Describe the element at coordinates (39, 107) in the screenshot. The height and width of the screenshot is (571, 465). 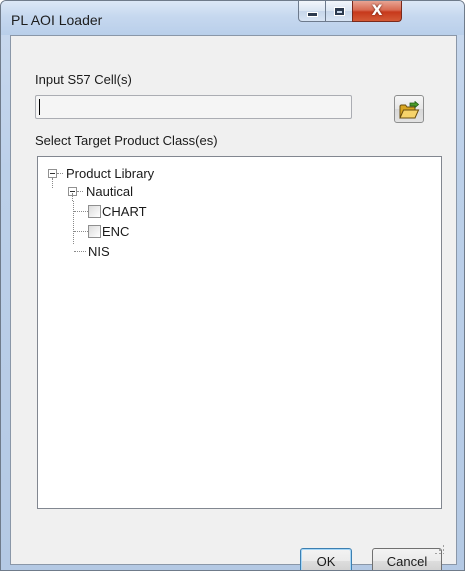
I see `text-caret` at that location.